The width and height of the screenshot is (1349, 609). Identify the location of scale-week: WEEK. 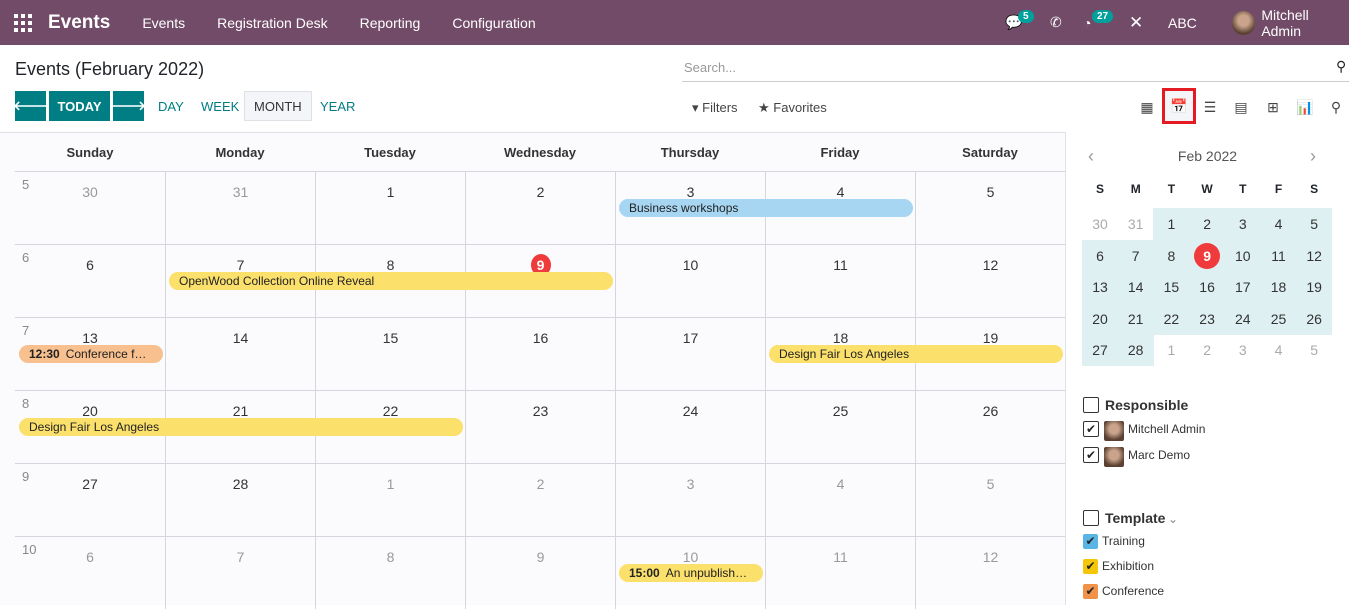
(220, 106).